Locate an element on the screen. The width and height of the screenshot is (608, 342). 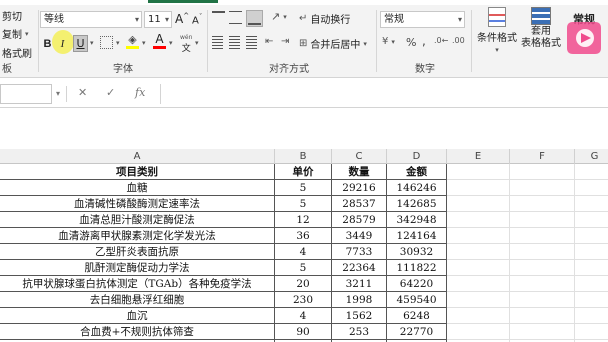
column-header-d: D is located at coordinates (417, 156).